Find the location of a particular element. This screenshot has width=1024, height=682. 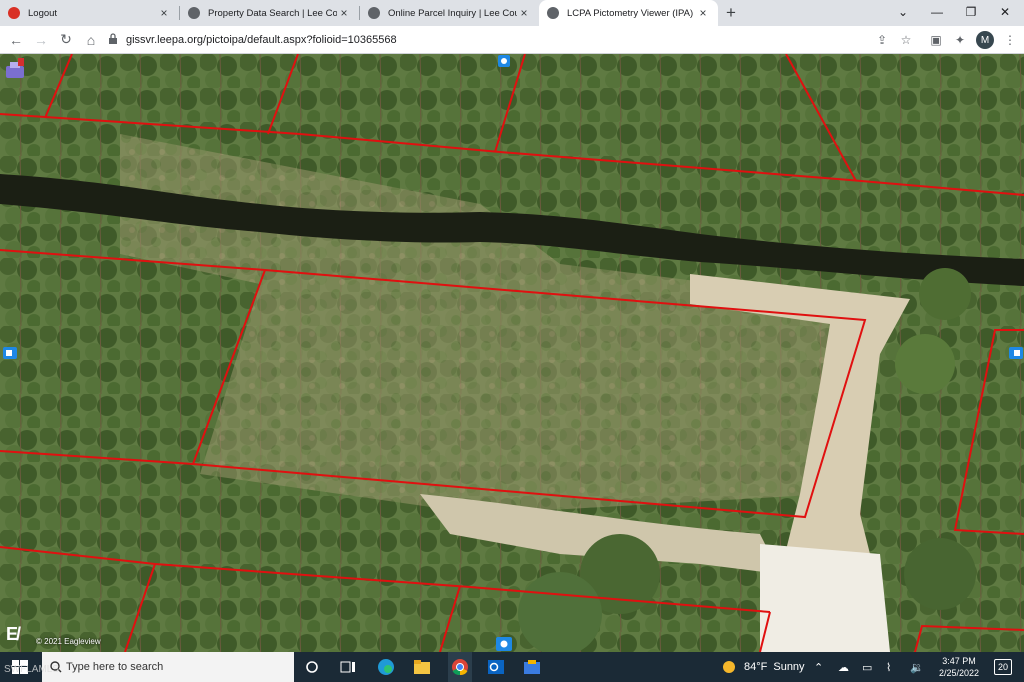

tab-title: LCPA Pictometry Viewer (IPA) is located at coordinates (630, 13).